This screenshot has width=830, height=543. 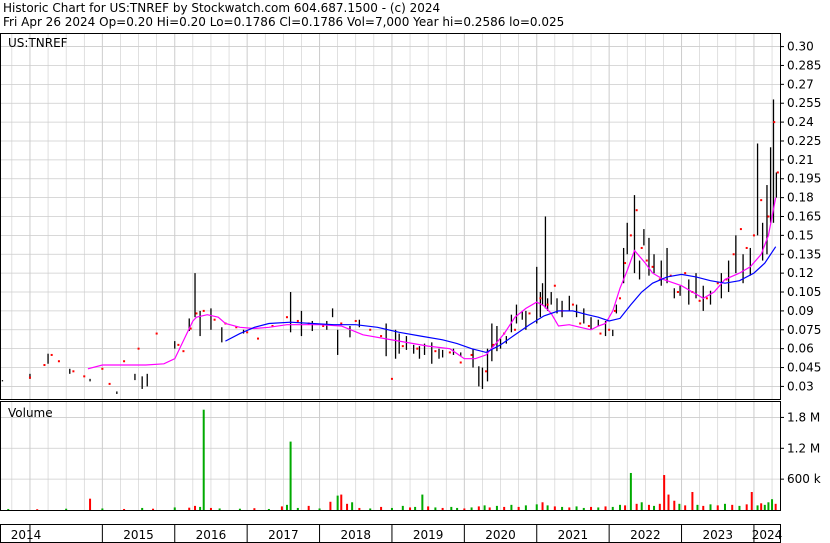 I want to click on year-label: 2023, so click(x=717, y=535).